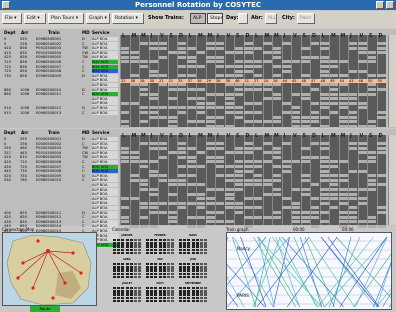 This screenshot has height=312, width=396. What do you see at coordinates (60, 139) in the screenshot?
I see `table-row: 5 255 E0000500001 D ALP BOA` at bounding box center [60, 139].